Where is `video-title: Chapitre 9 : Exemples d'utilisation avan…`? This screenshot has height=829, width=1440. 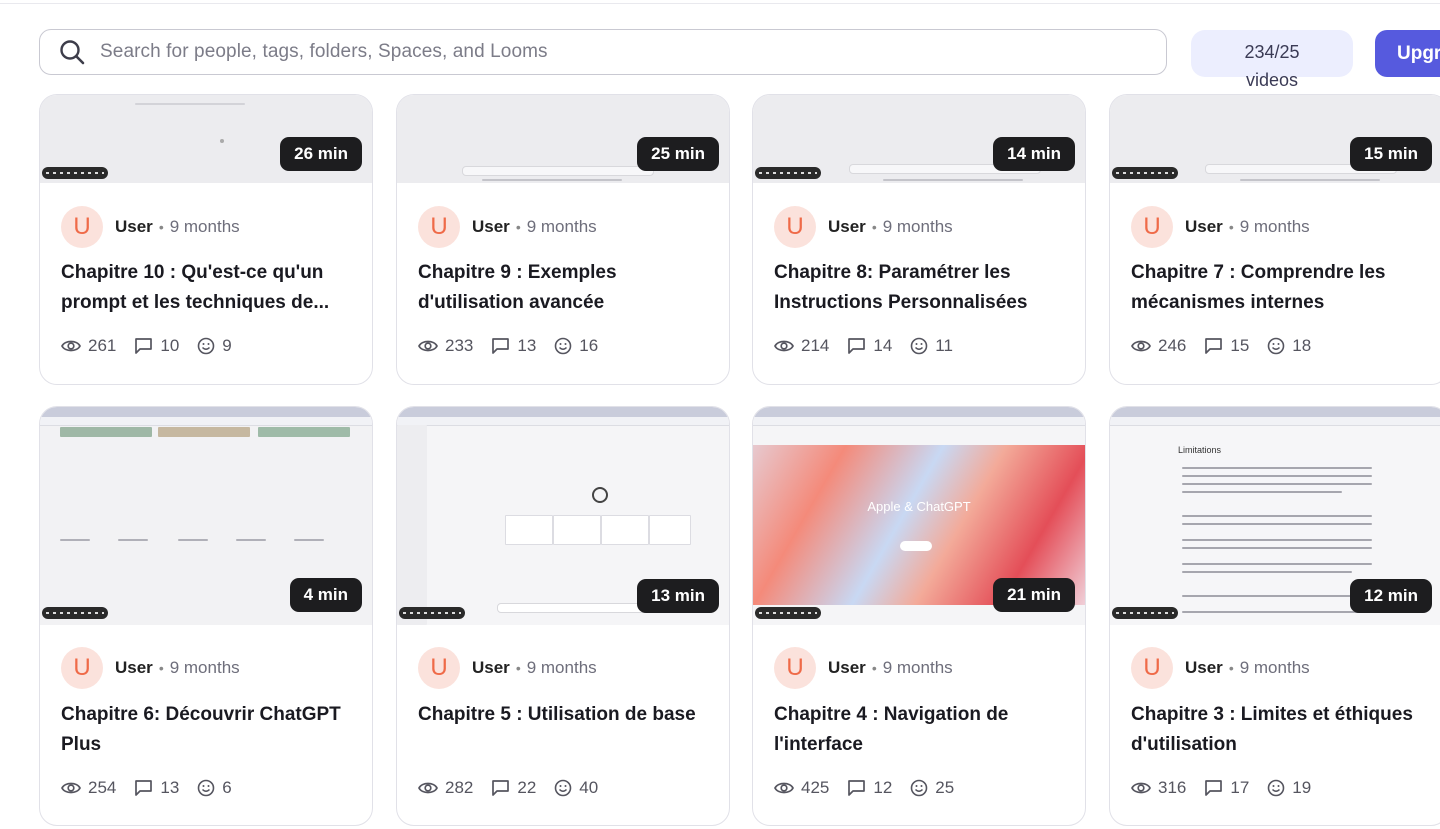 video-title: Chapitre 9 : Exemples d'utilisation avan… is located at coordinates (563, 287).